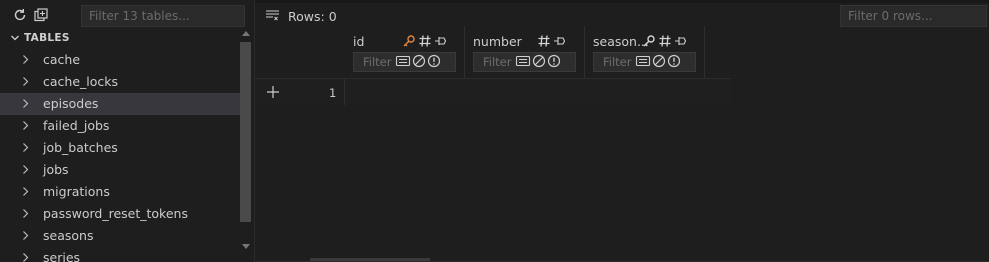  Describe the element at coordinates (81, 81) in the screenshot. I see `table-name: cache_locks` at that location.